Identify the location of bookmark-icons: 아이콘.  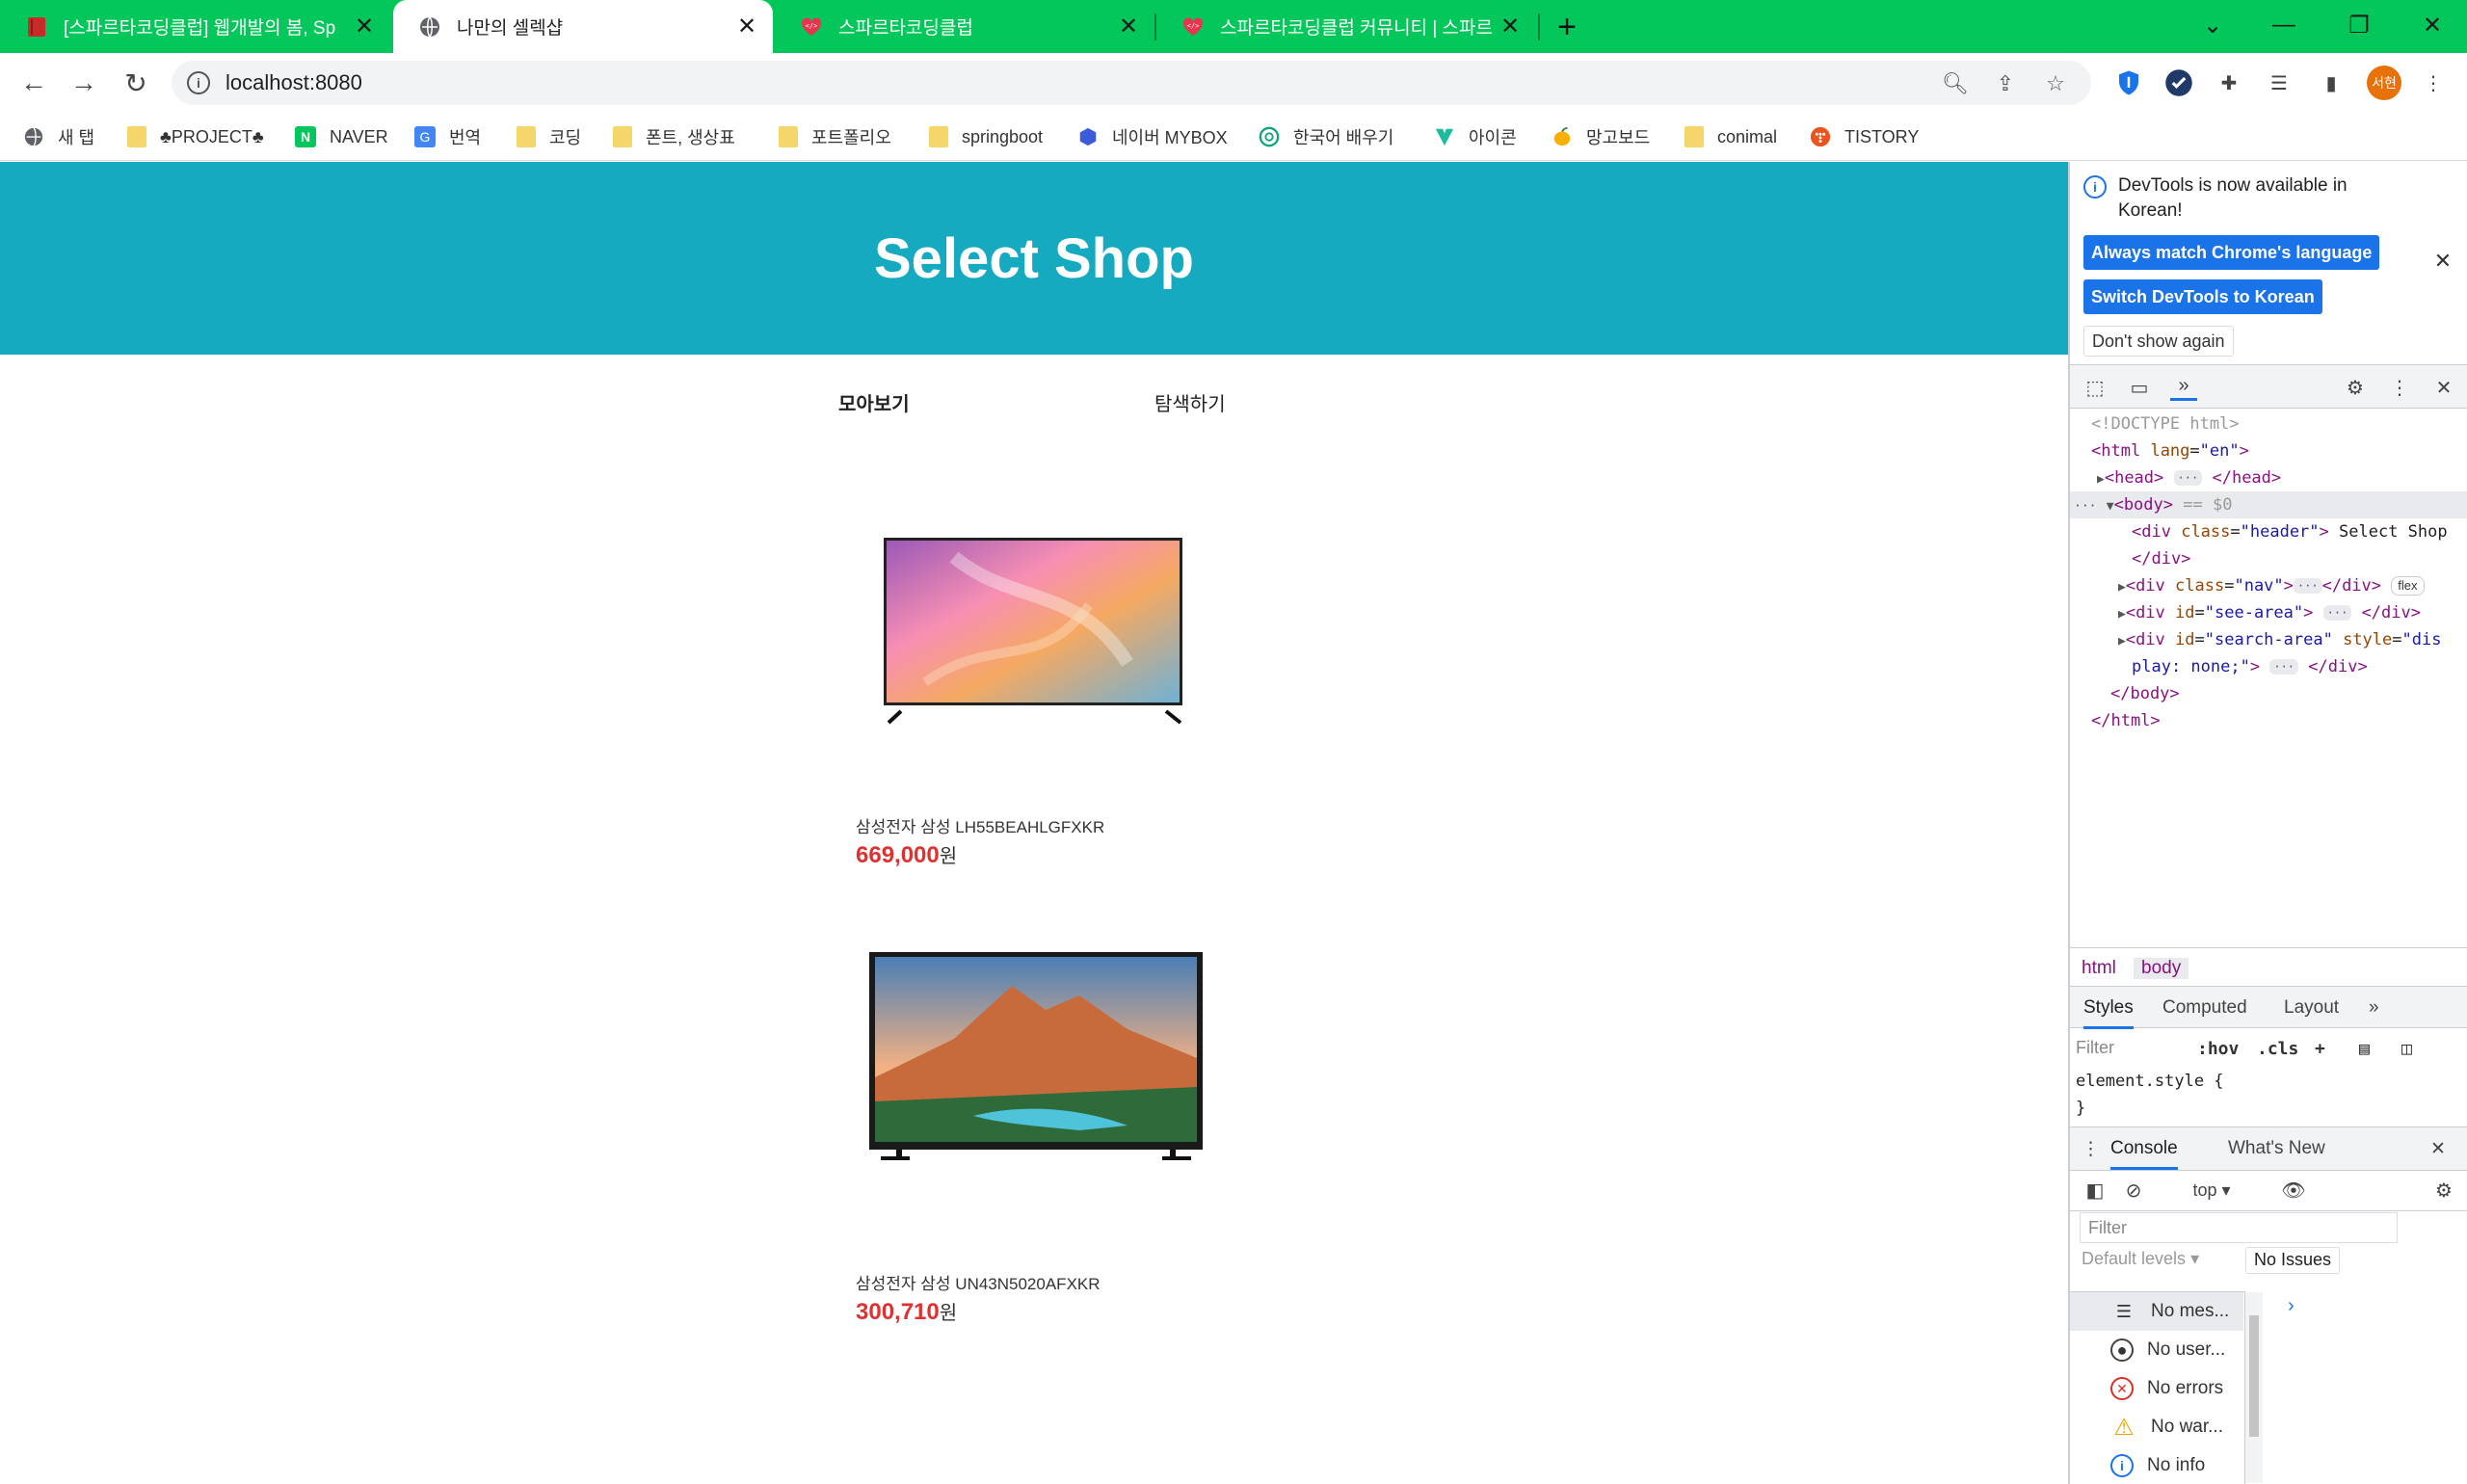
(1475, 136).